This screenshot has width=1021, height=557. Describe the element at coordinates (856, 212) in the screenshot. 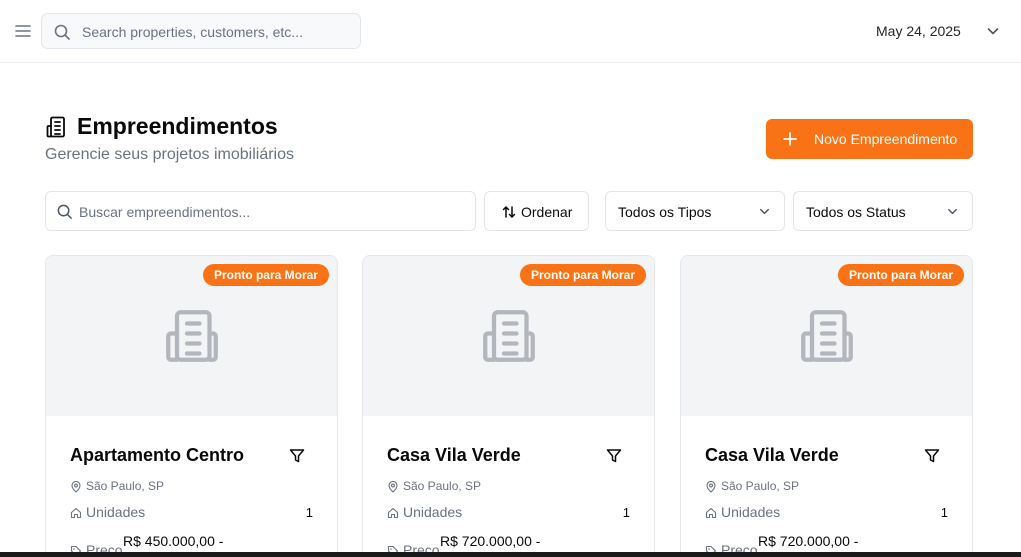

I see `status-select-value: Todos os Status` at that location.